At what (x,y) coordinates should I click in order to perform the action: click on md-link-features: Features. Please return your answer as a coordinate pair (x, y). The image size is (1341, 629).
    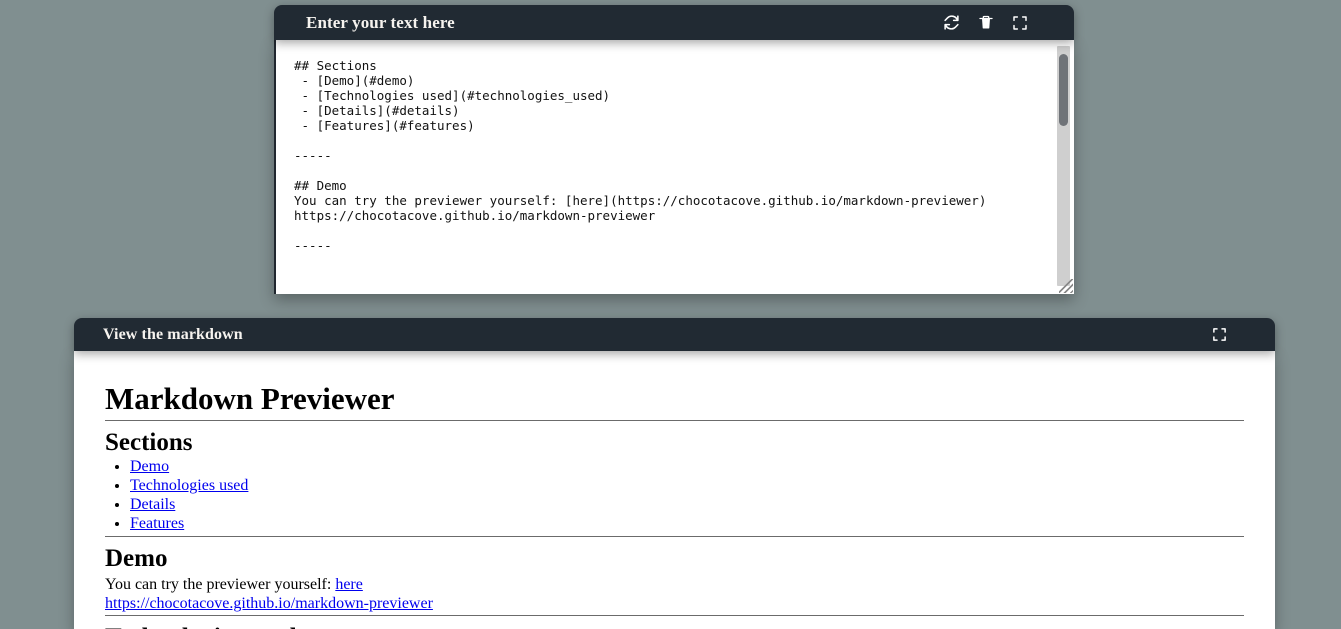
    Looking at the image, I should click on (157, 523).